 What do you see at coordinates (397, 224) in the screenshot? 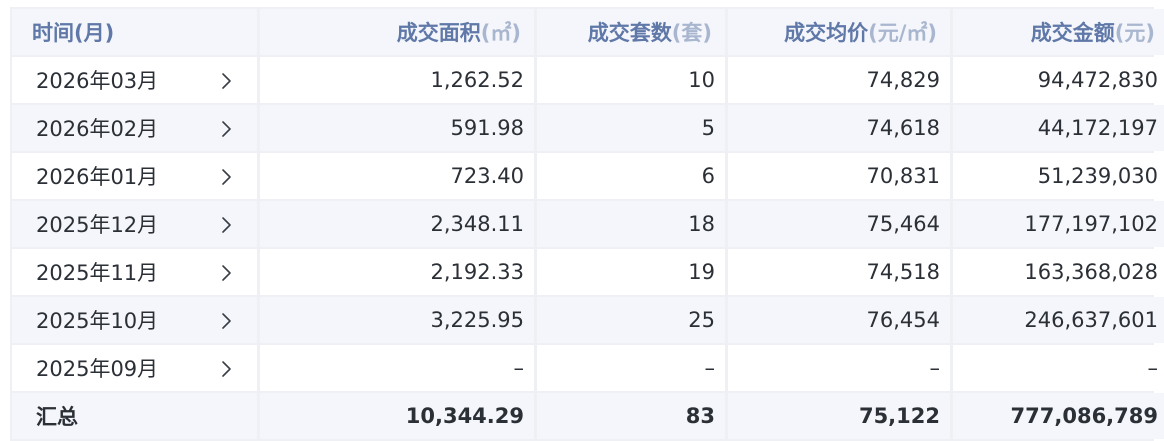
I see `cell-area: 2,348.11` at bounding box center [397, 224].